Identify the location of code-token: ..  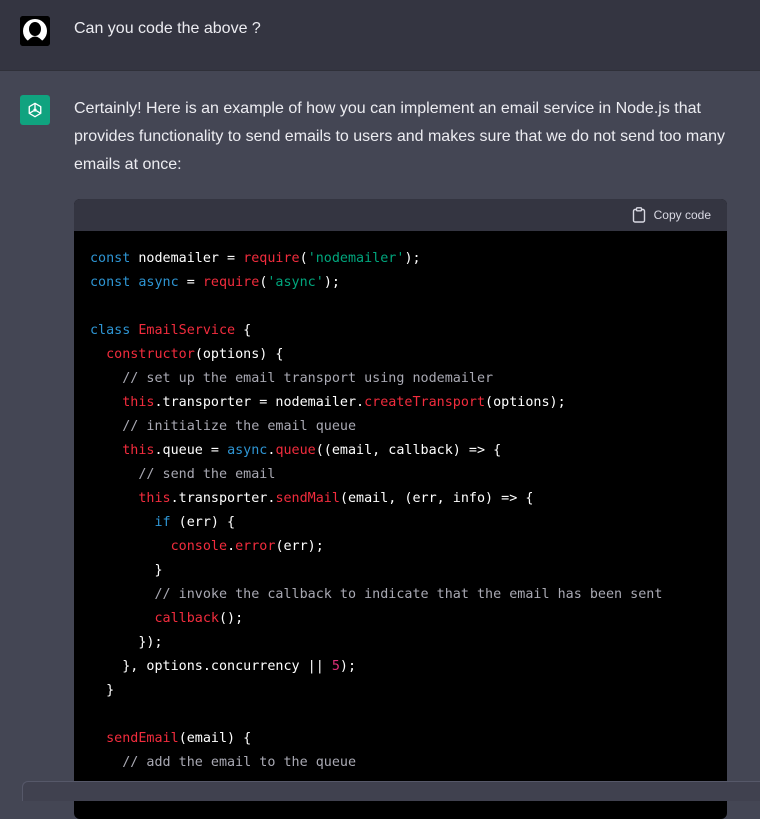
(231, 546).